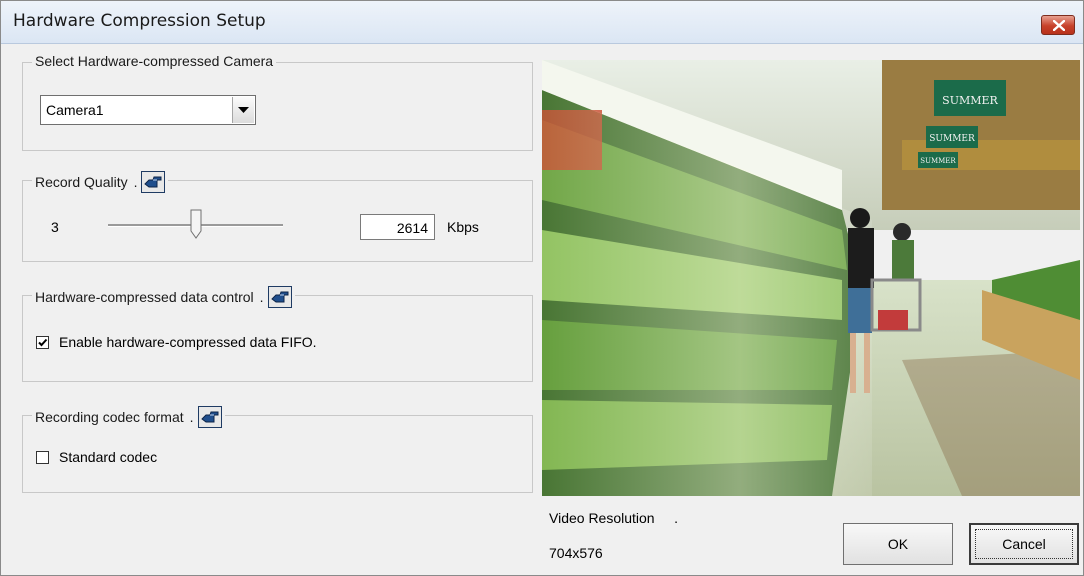 The image size is (1084, 576). What do you see at coordinates (55, 227) in the screenshot?
I see `quality-level-value: 3` at bounding box center [55, 227].